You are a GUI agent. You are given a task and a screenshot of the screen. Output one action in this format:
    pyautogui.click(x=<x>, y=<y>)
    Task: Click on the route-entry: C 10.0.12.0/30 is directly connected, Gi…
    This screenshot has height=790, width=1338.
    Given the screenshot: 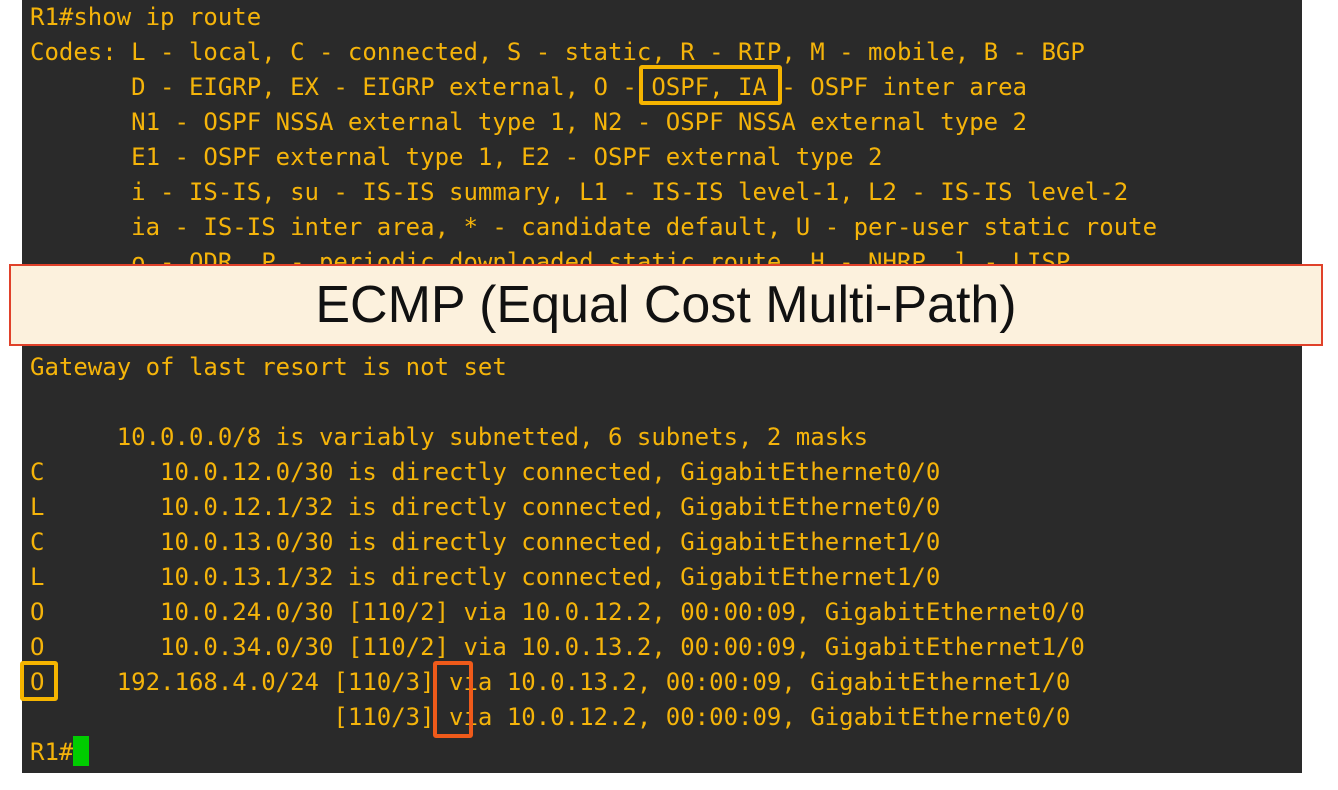 What is the action you would take?
    pyautogui.click(x=485, y=472)
    